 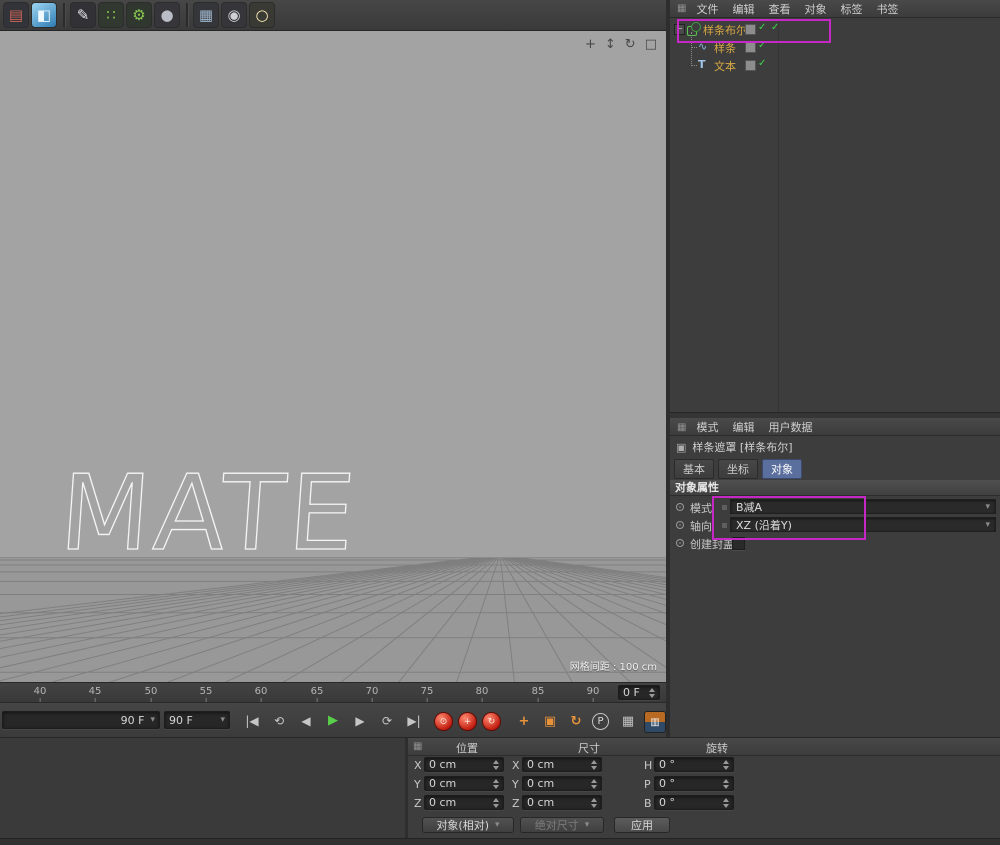 I want to click on tab-basic: 基本, so click(x=694, y=469).